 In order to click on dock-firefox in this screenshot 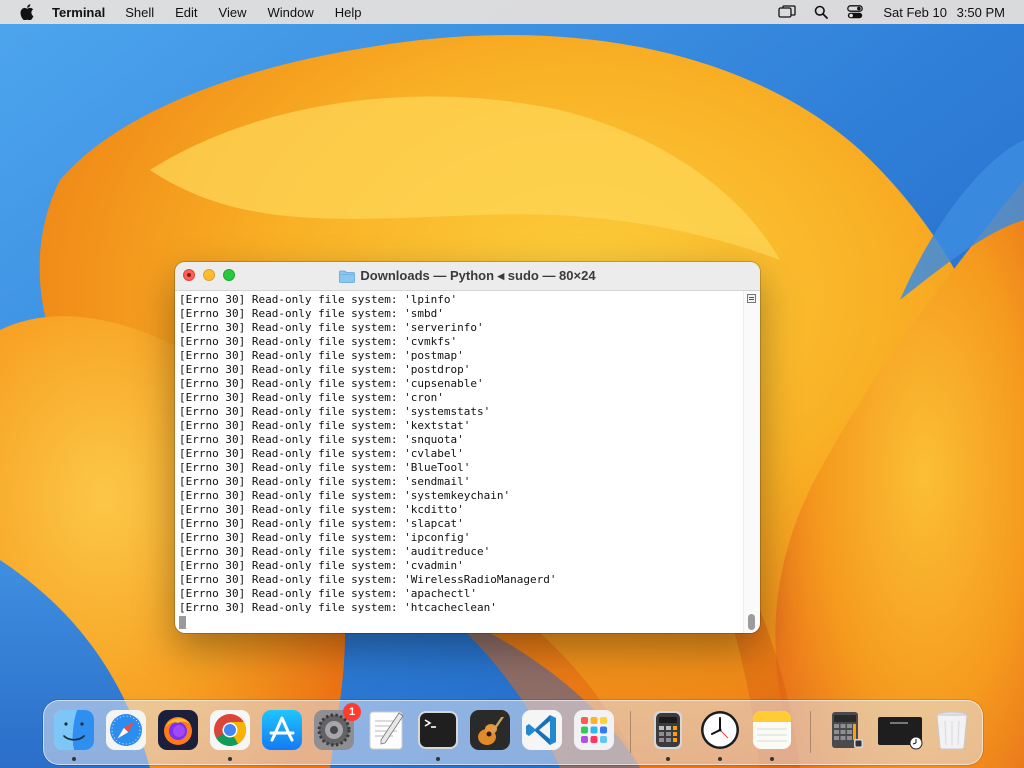, I will do `click(178, 730)`.